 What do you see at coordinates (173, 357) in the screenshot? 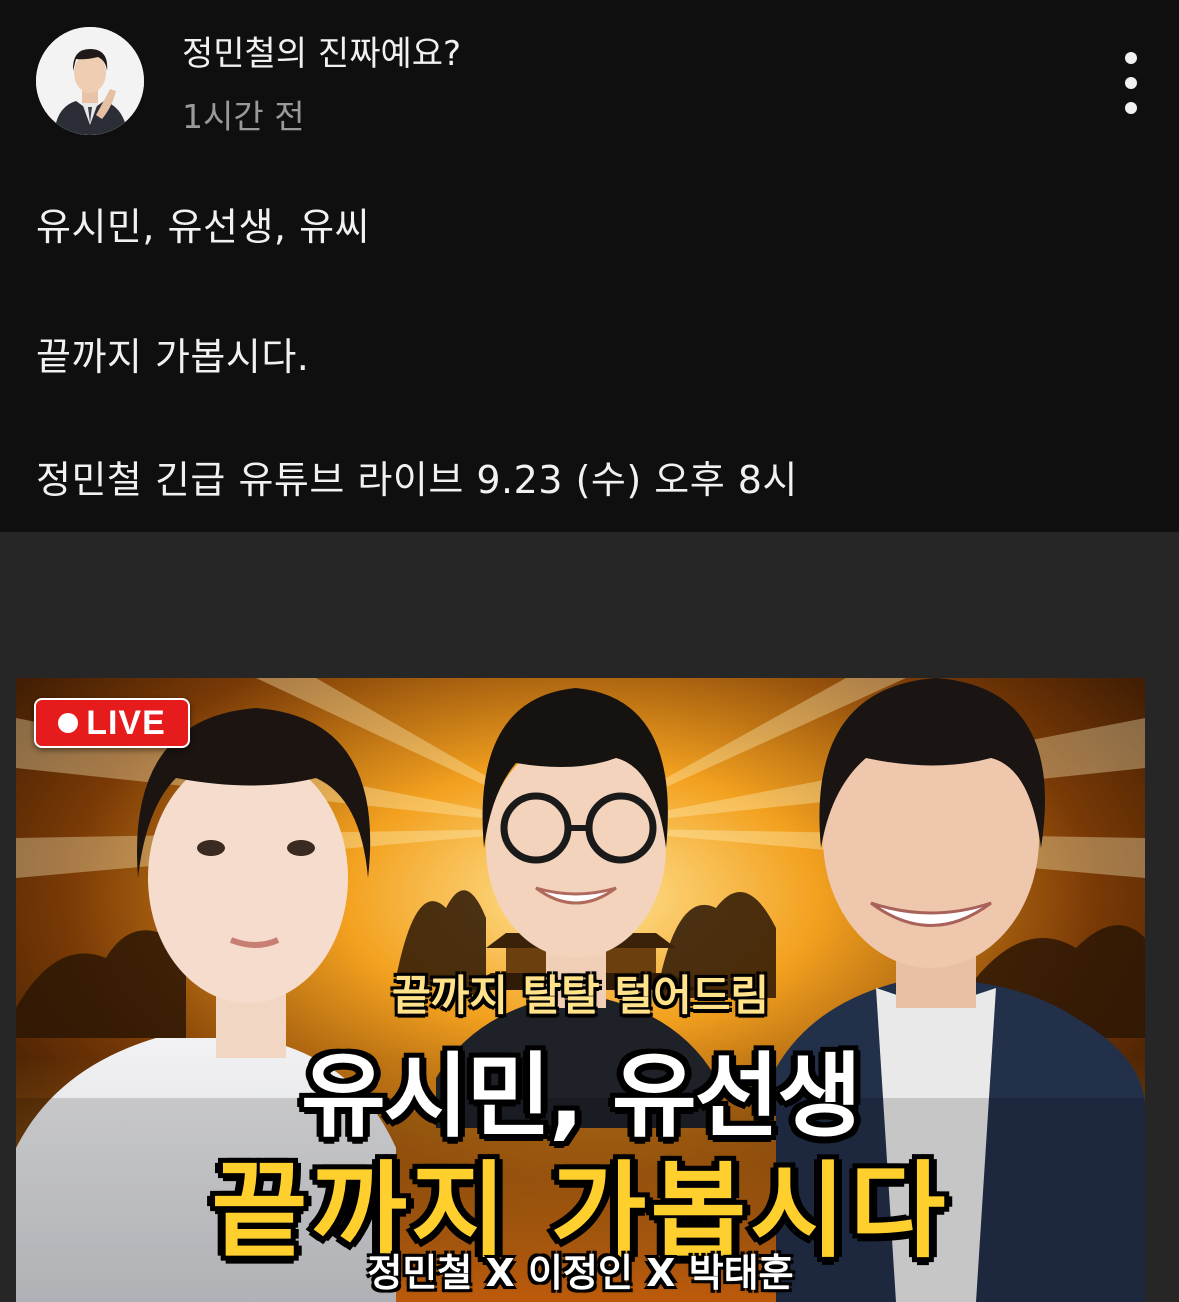
I see `post-text-line: 끝까지 가봅시다.` at bounding box center [173, 357].